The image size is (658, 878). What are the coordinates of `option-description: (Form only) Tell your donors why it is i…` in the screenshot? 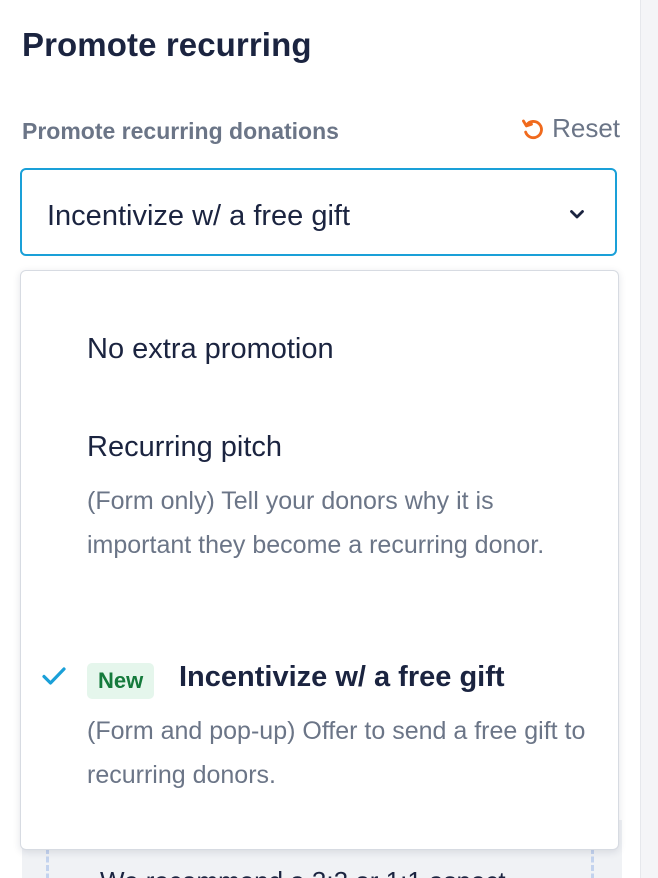 It's located at (316, 523).